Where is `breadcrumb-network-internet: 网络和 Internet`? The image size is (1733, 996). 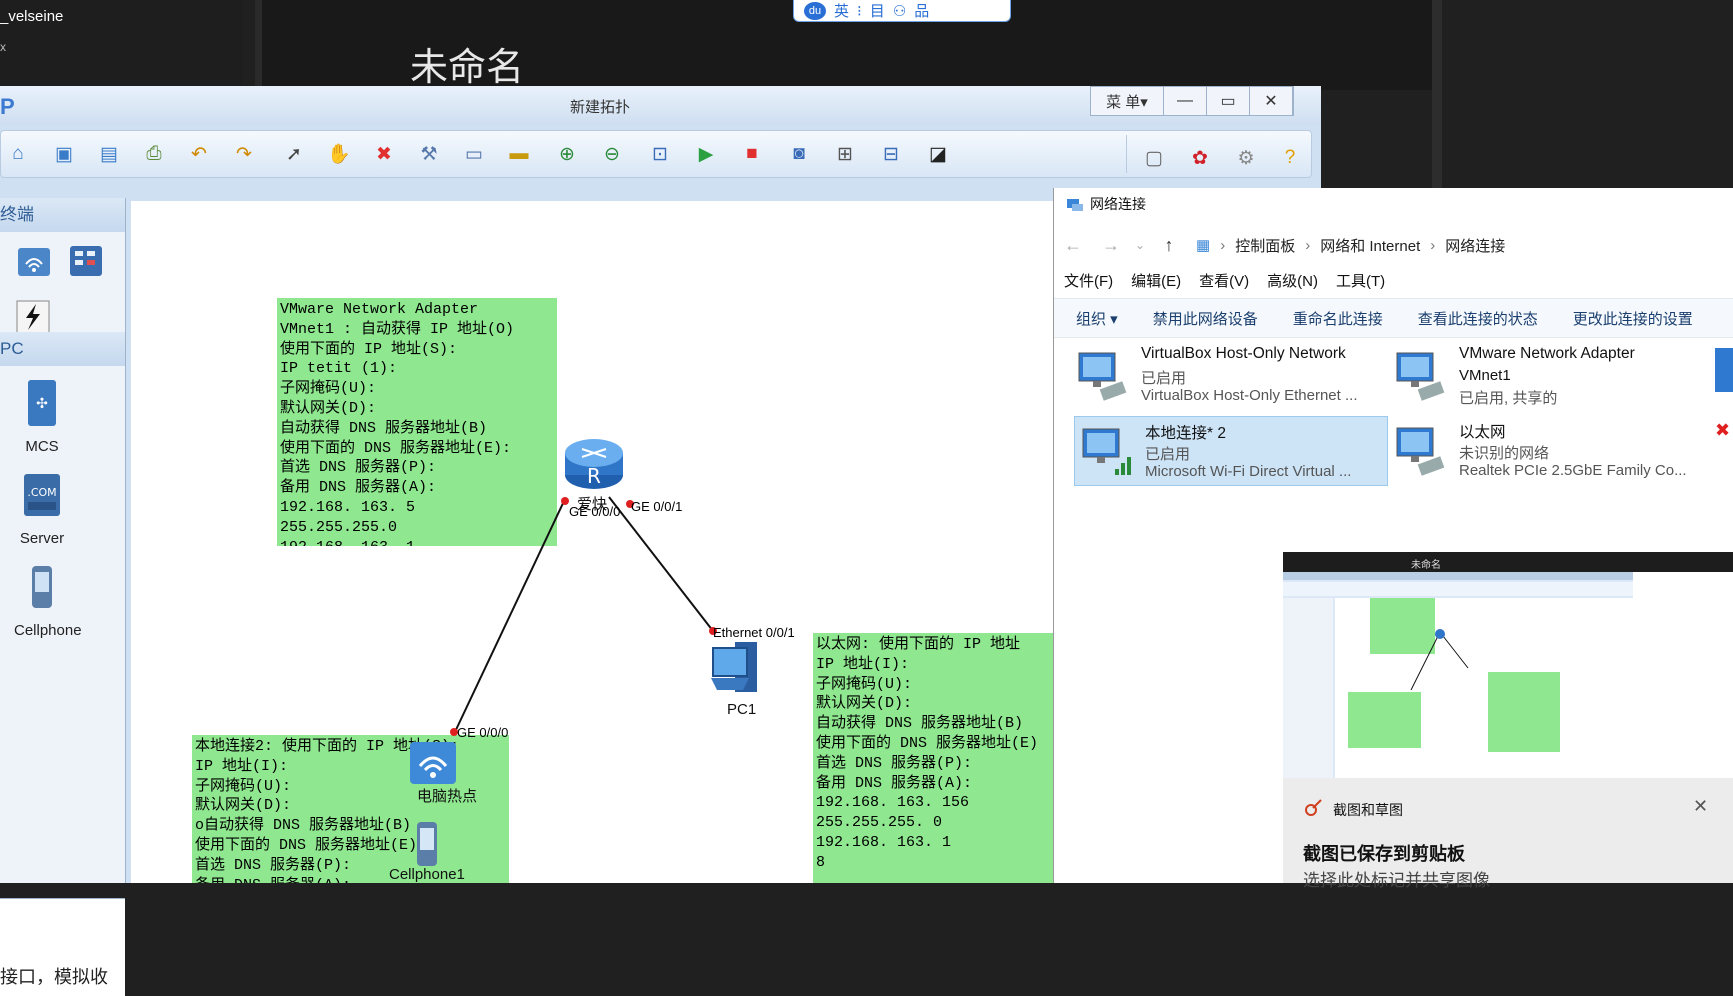
breadcrumb-network-internet: 网络和 Internet is located at coordinates (1370, 245).